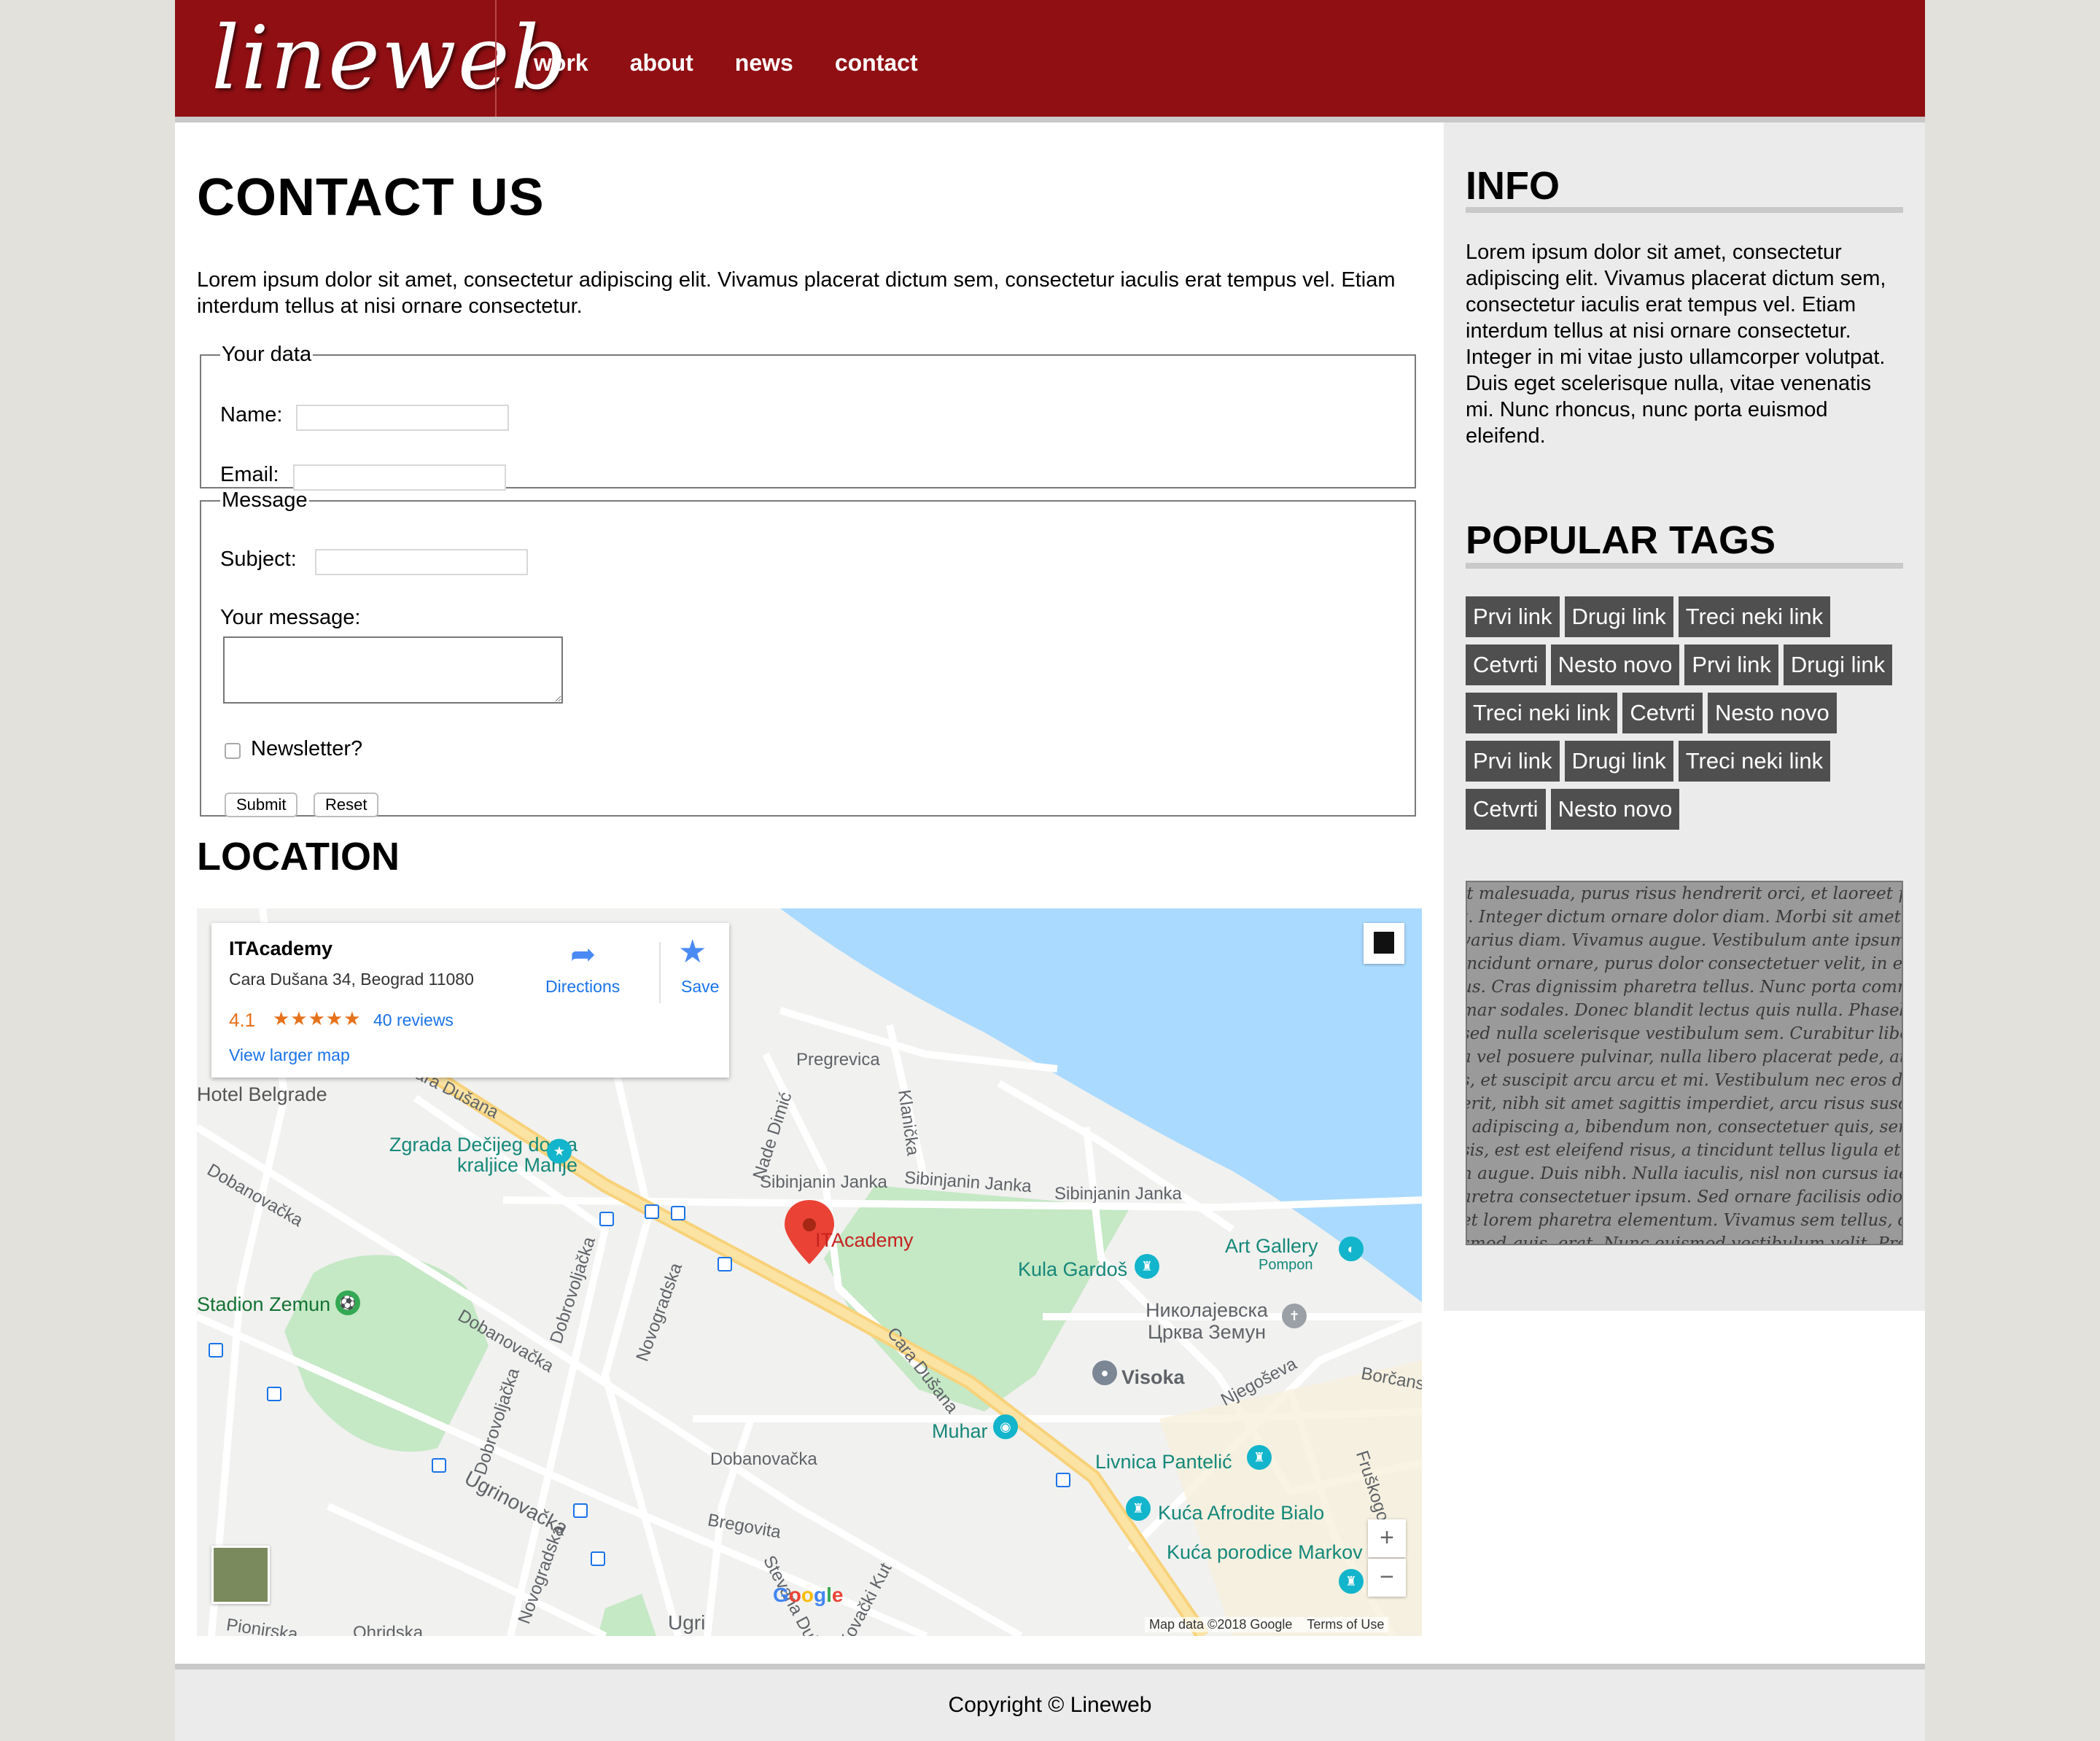  Describe the element at coordinates (583, 954) in the screenshot. I see `directions-icon: ➦` at that location.